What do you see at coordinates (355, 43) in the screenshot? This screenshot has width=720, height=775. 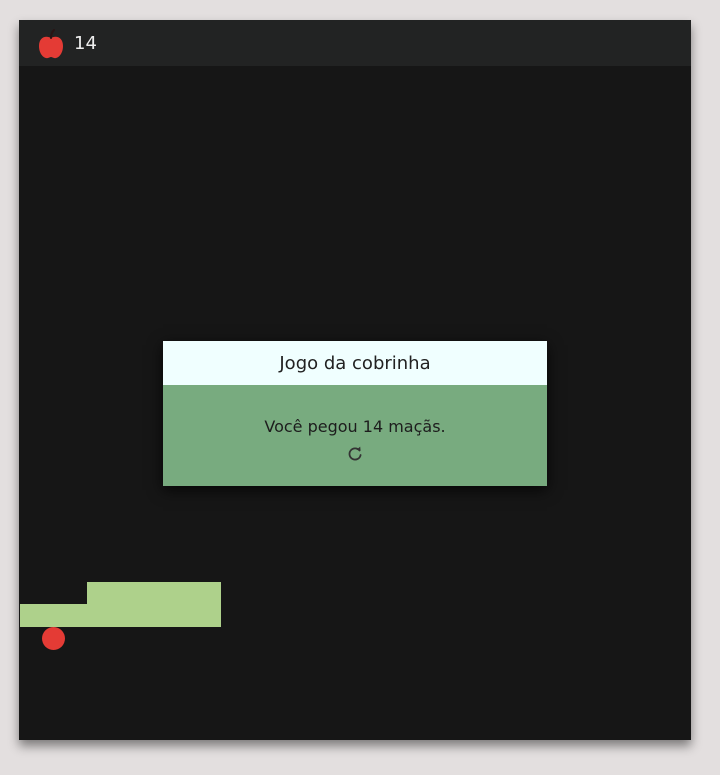 I see `score-bar: 14` at bounding box center [355, 43].